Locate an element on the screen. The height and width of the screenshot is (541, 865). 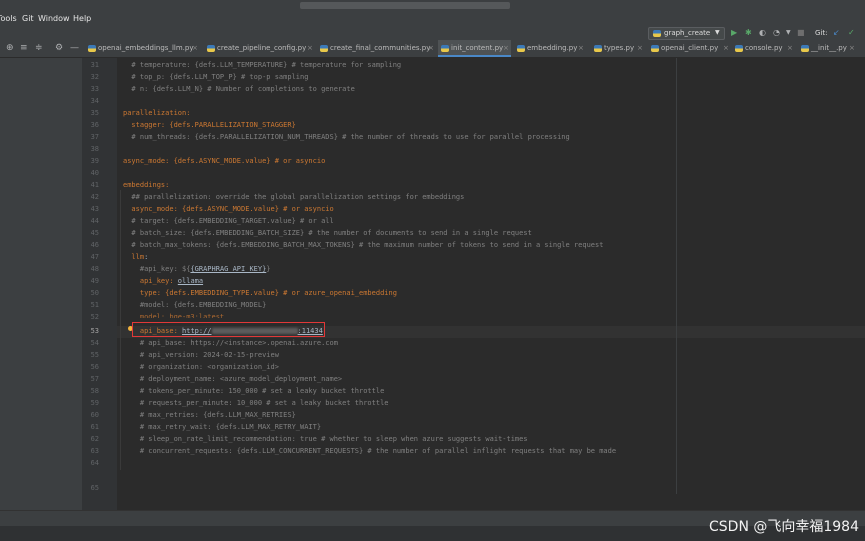
code-line-56: # organization: <organization_id> is located at coordinates (201, 367).